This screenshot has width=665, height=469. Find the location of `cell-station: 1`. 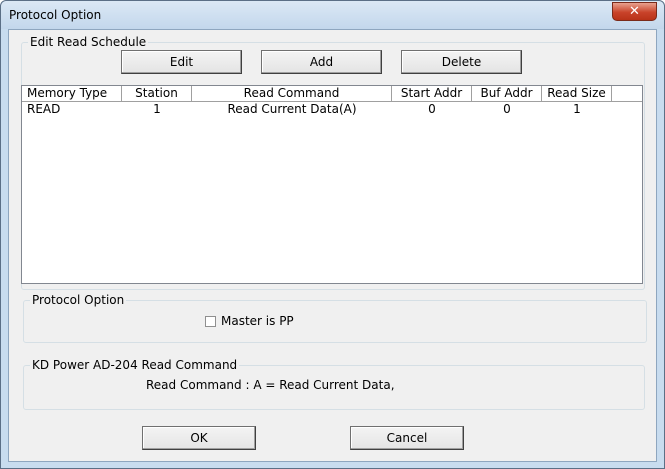

cell-station: 1 is located at coordinates (157, 109).